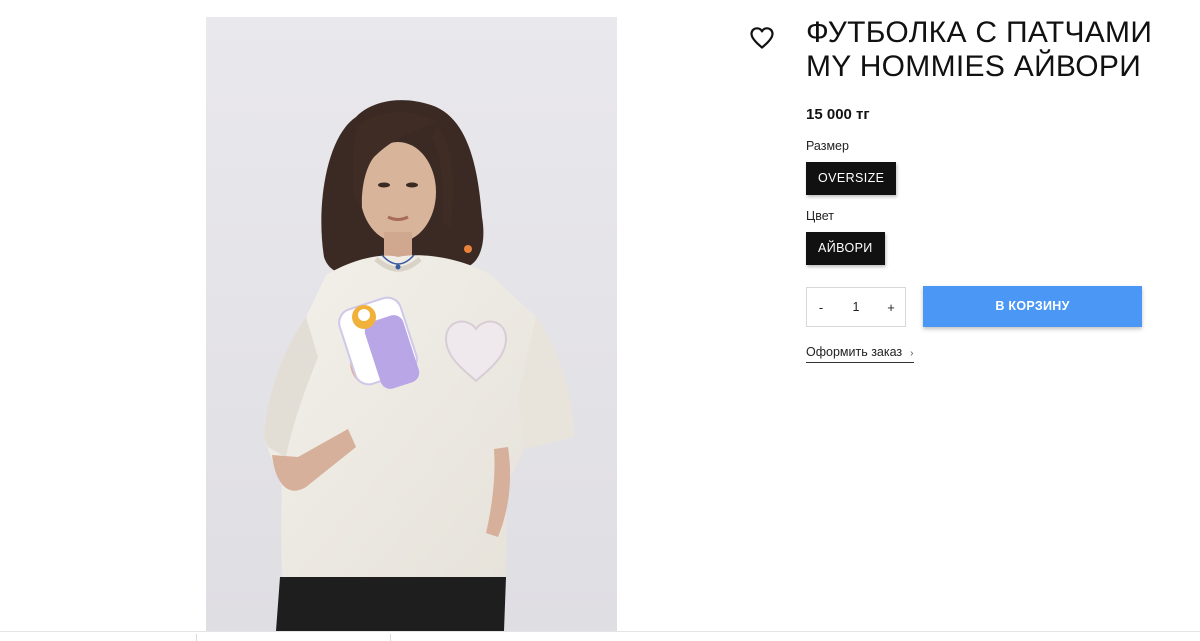 This screenshot has width=1200, height=641. Describe the element at coordinates (600, 636) in the screenshot. I see `thumbnail-strip-edge` at that location.